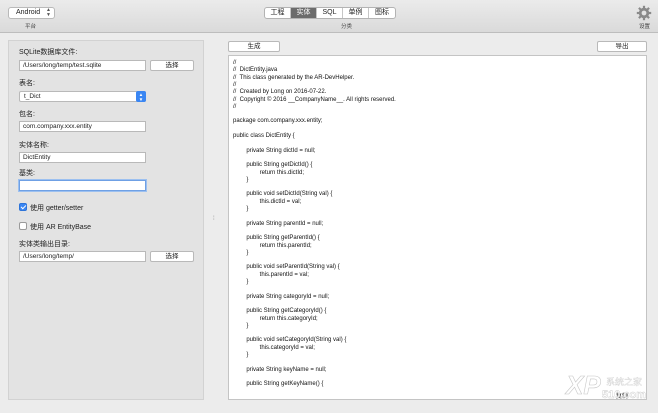 The height and width of the screenshot is (413, 658). I want to click on table-name-label: 表名:, so click(27, 83).